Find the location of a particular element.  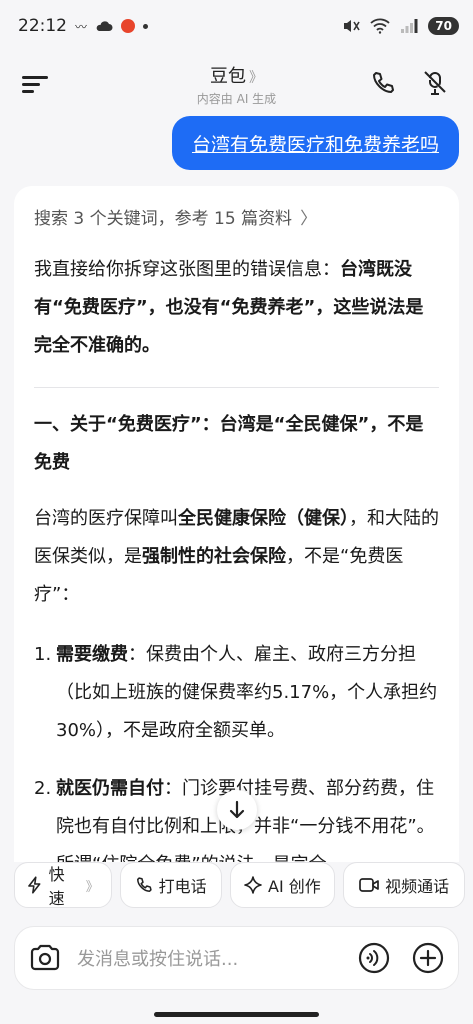

status-bar: 22:12 〰 70 is located at coordinates (236, 26).